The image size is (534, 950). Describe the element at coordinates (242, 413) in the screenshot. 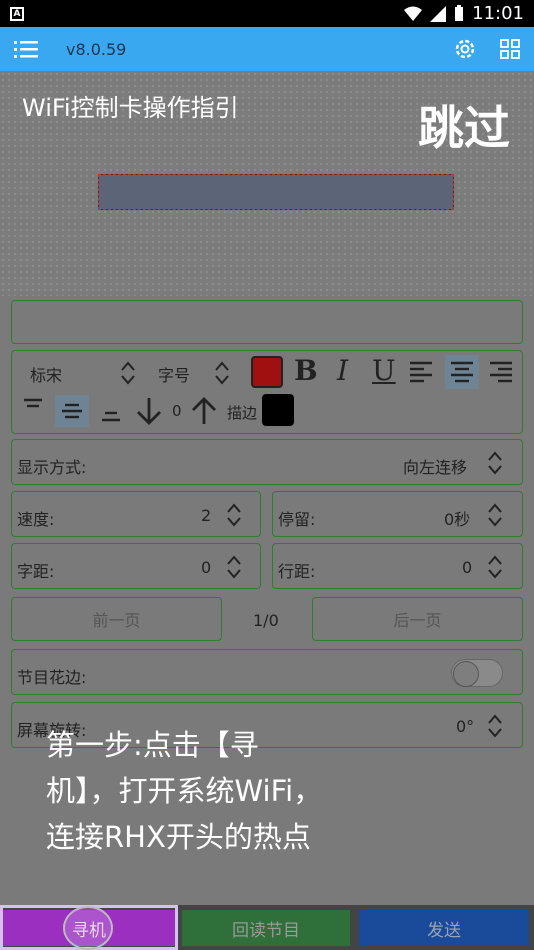

I see `stroke-label: 描边` at that location.